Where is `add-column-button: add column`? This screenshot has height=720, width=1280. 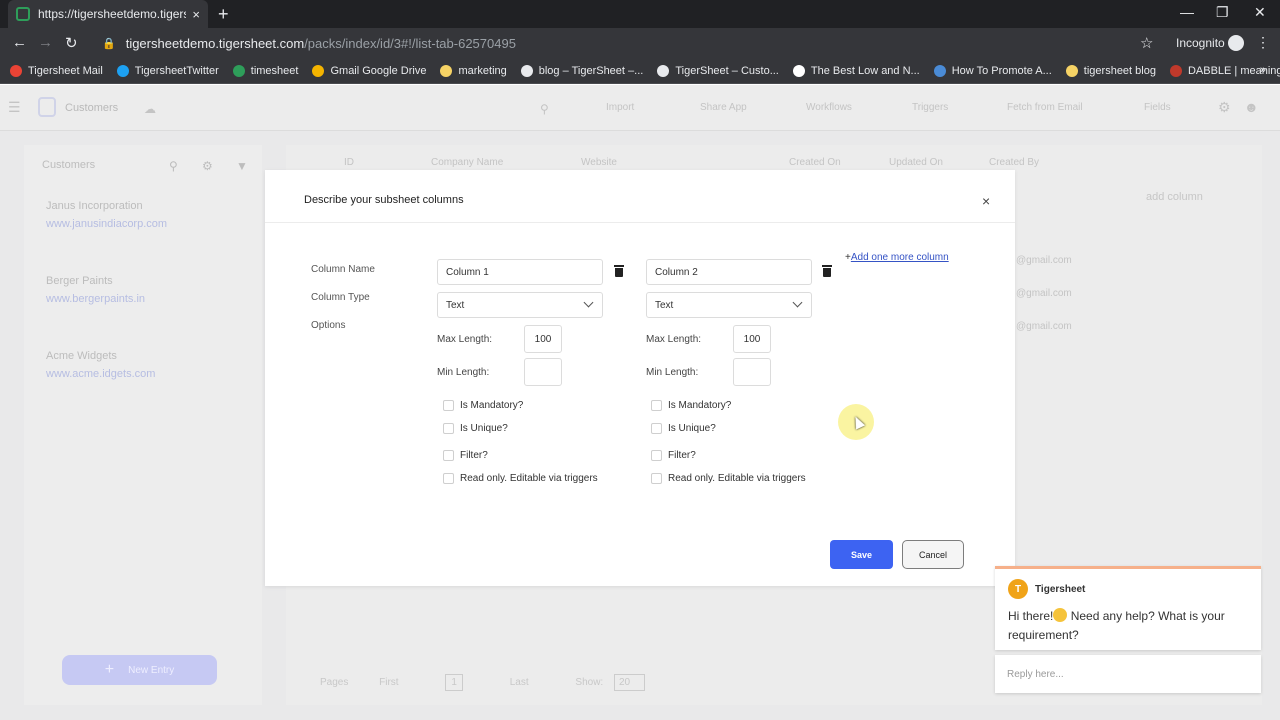
add-column-button: add column is located at coordinates (1174, 197).